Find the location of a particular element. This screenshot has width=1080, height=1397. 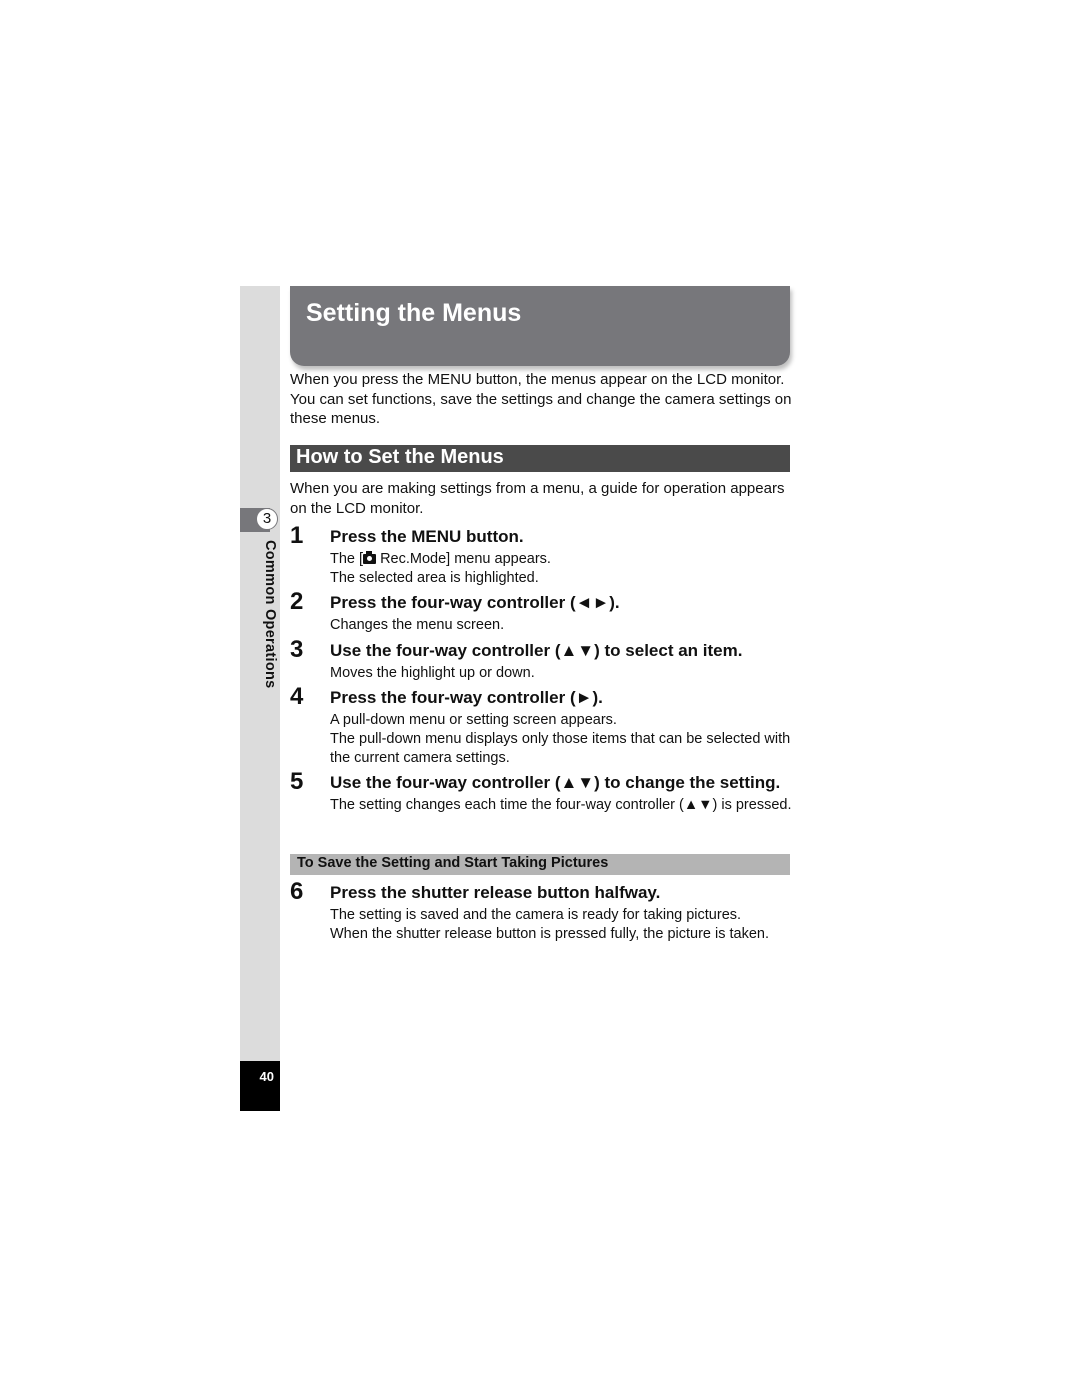

page-number-box: 40 is located at coordinates (260, 1086).